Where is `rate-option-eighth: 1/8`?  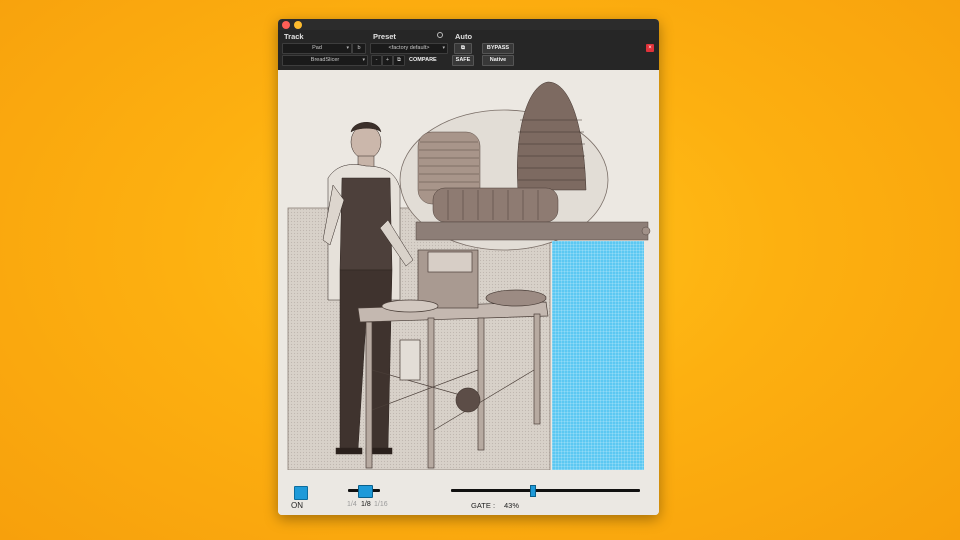 rate-option-eighth: 1/8 is located at coordinates (366, 504).